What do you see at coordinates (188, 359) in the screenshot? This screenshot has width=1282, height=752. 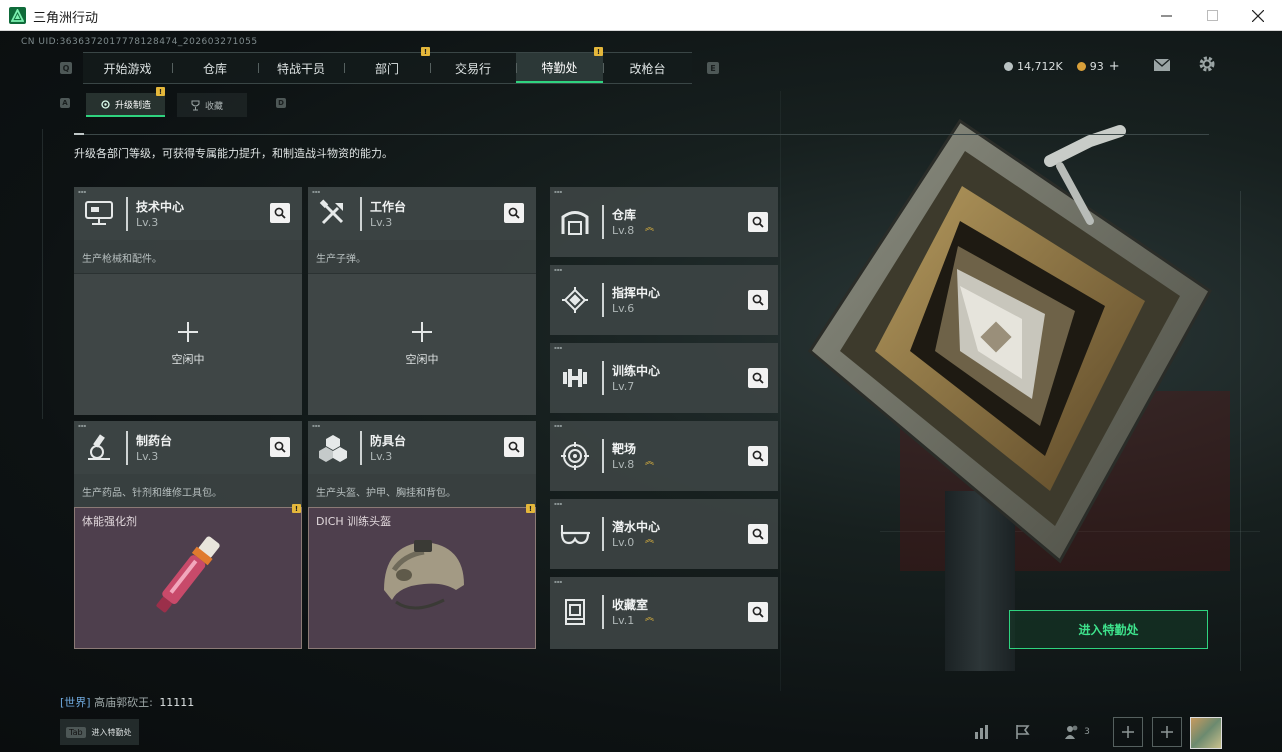 I see `slot-status: 空闲中` at bounding box center [188, 359].